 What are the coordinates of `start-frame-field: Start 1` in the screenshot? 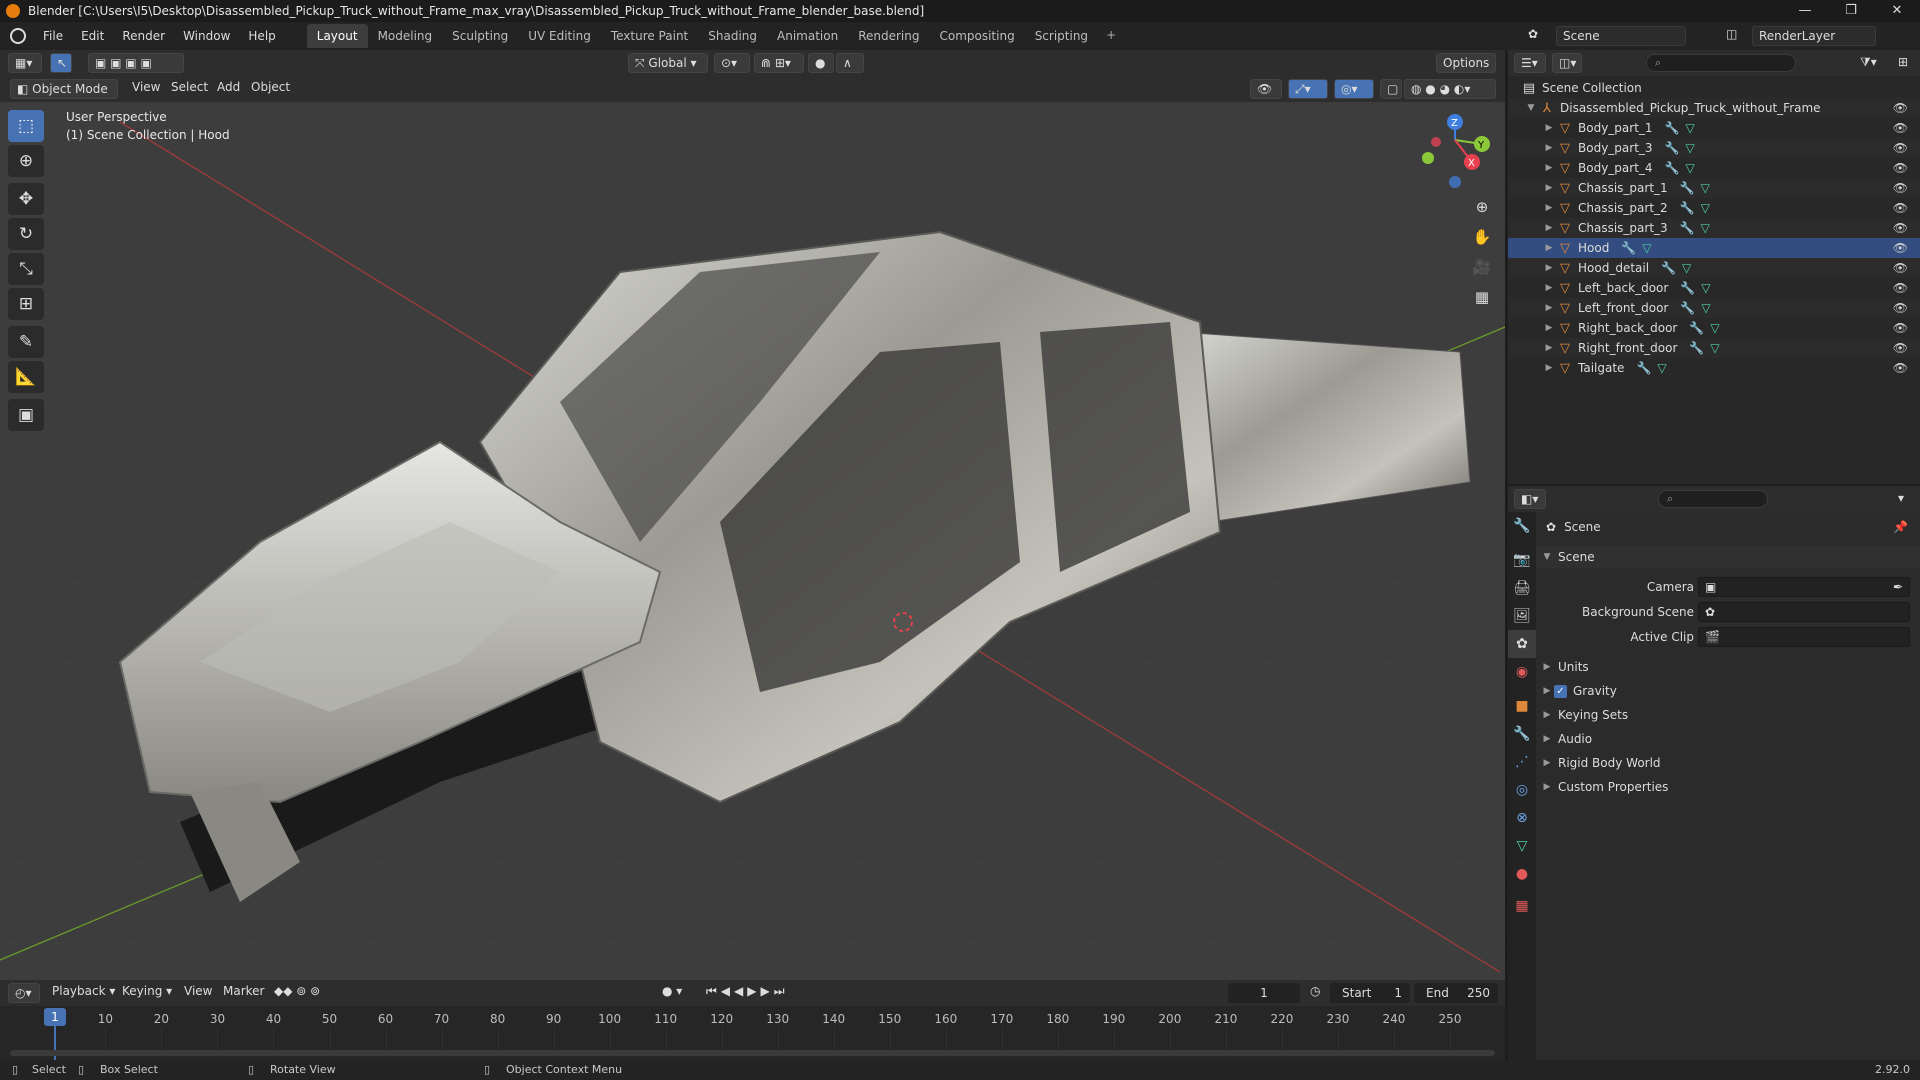 It's located at (1370, 993).